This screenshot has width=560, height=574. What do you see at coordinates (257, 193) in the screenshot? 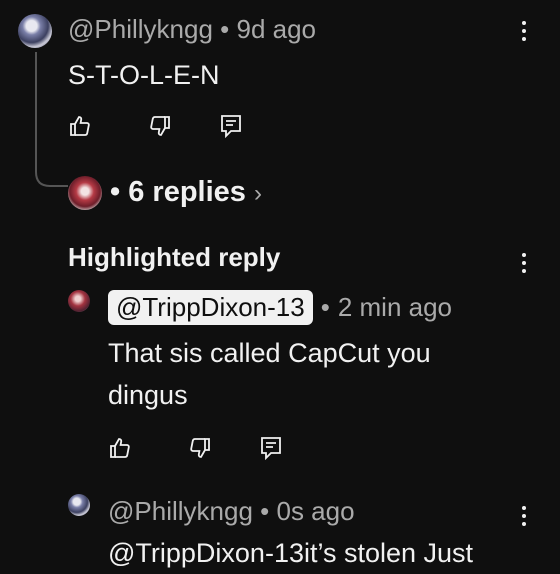
I see `chevron-right-icon: ›` at bounding box center [257, 193].